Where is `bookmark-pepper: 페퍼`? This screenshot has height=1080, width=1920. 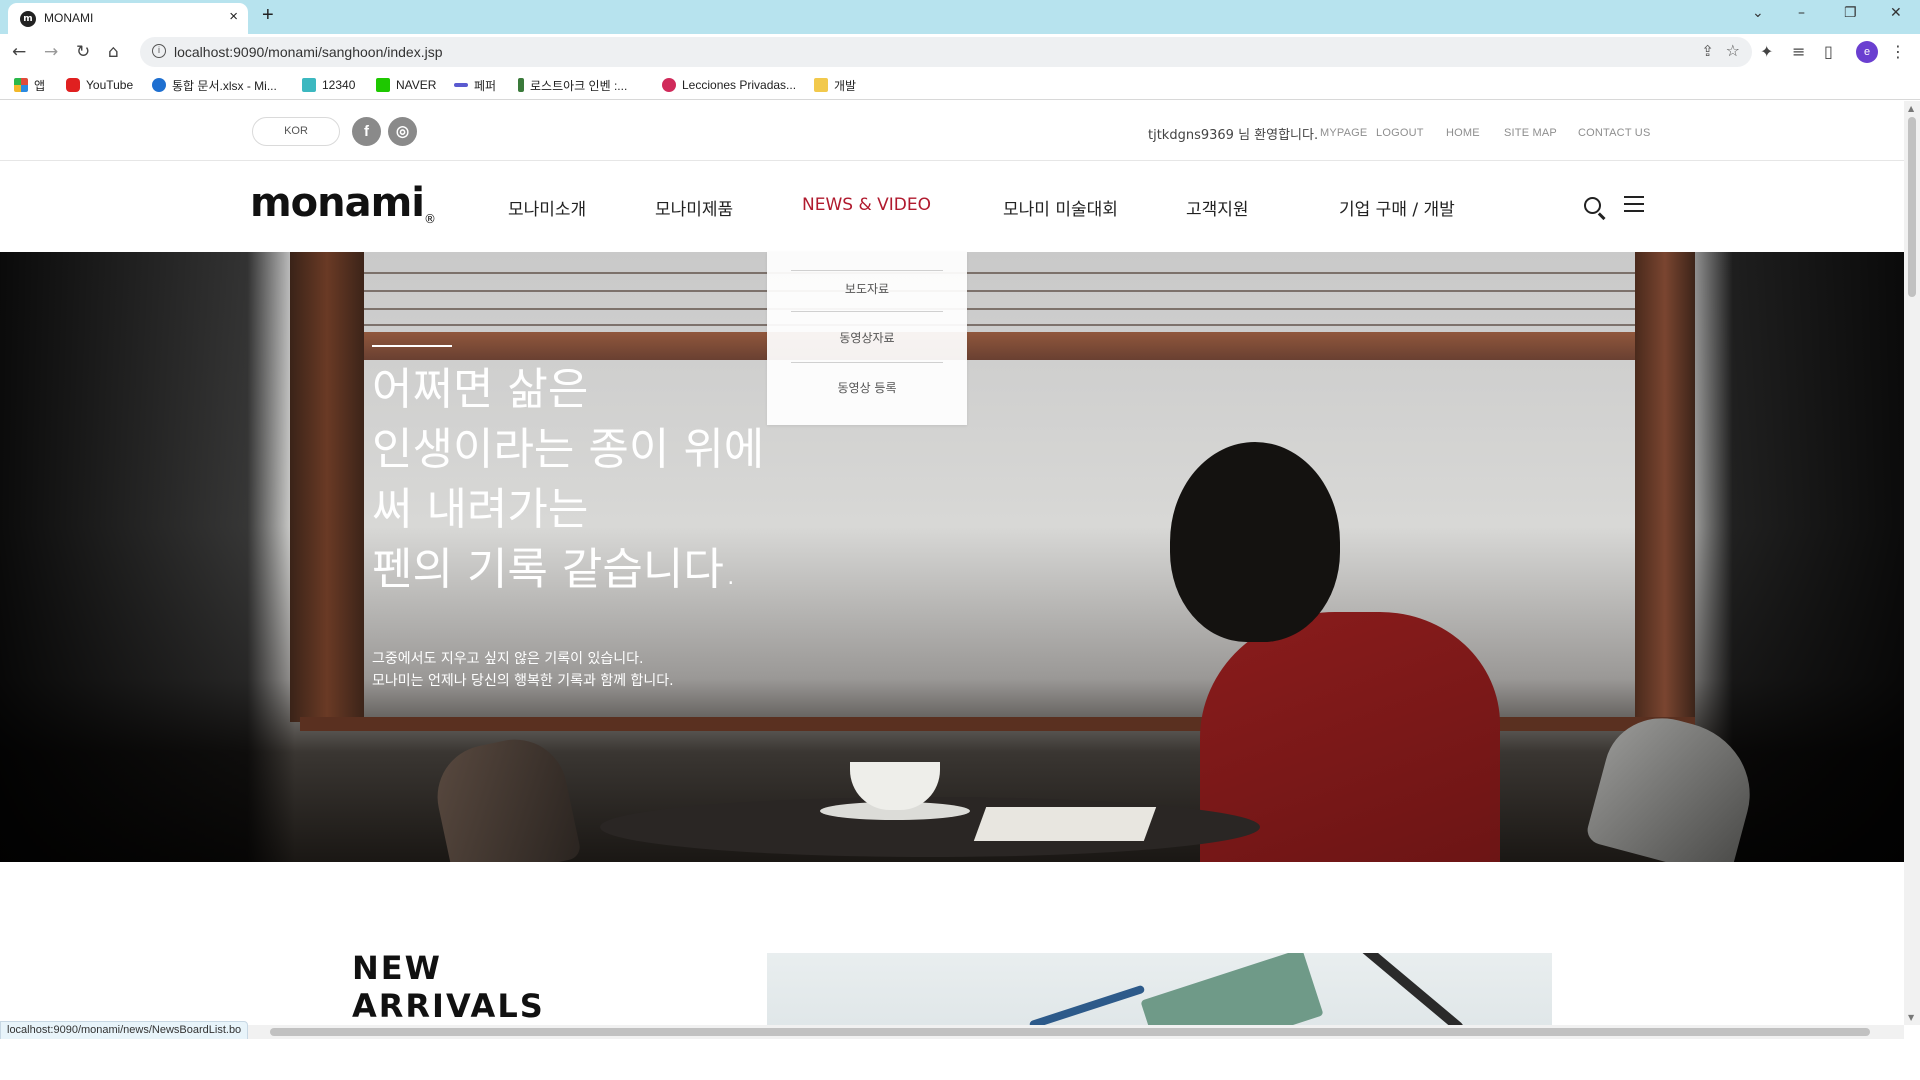 bookmark-pepper: 페퍼 is located at coordinates (475, 85).